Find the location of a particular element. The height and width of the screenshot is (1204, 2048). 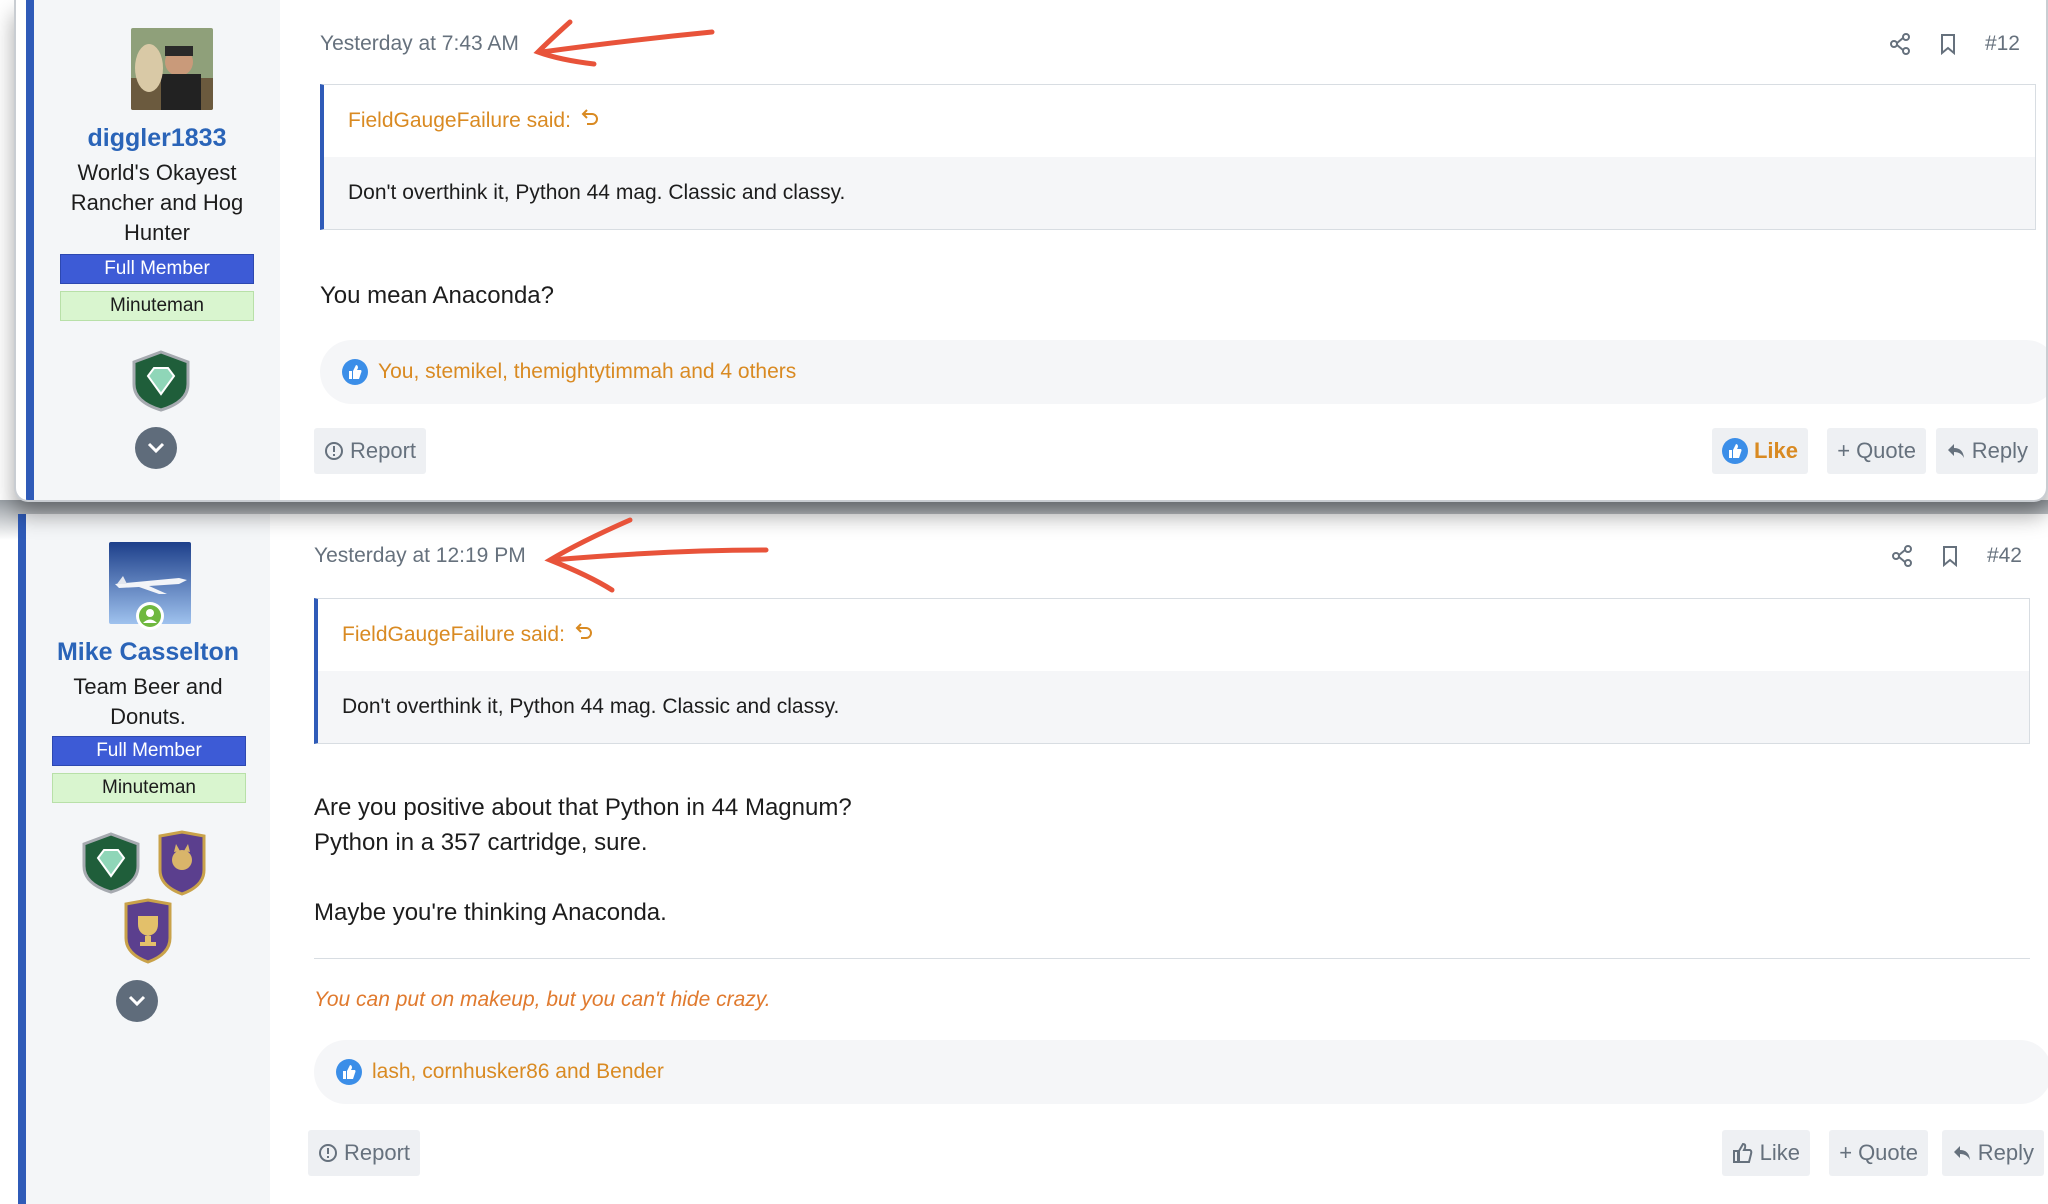

signature-divider is located at coordinates (1172, 958).